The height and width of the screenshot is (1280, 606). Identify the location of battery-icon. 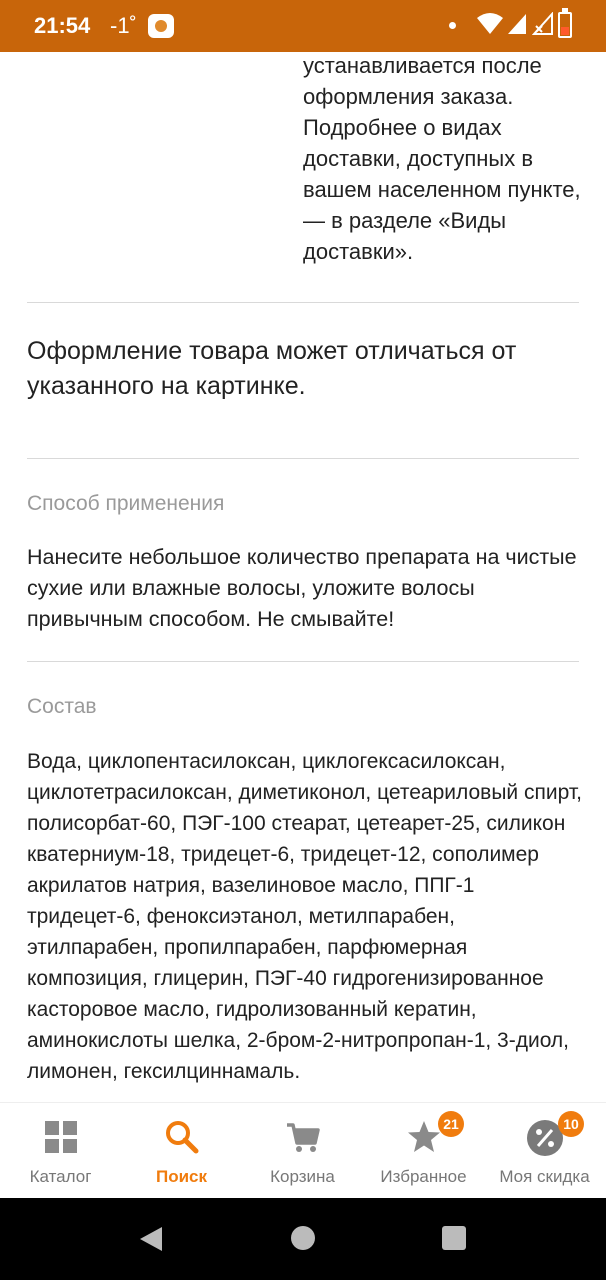
(565, 23).